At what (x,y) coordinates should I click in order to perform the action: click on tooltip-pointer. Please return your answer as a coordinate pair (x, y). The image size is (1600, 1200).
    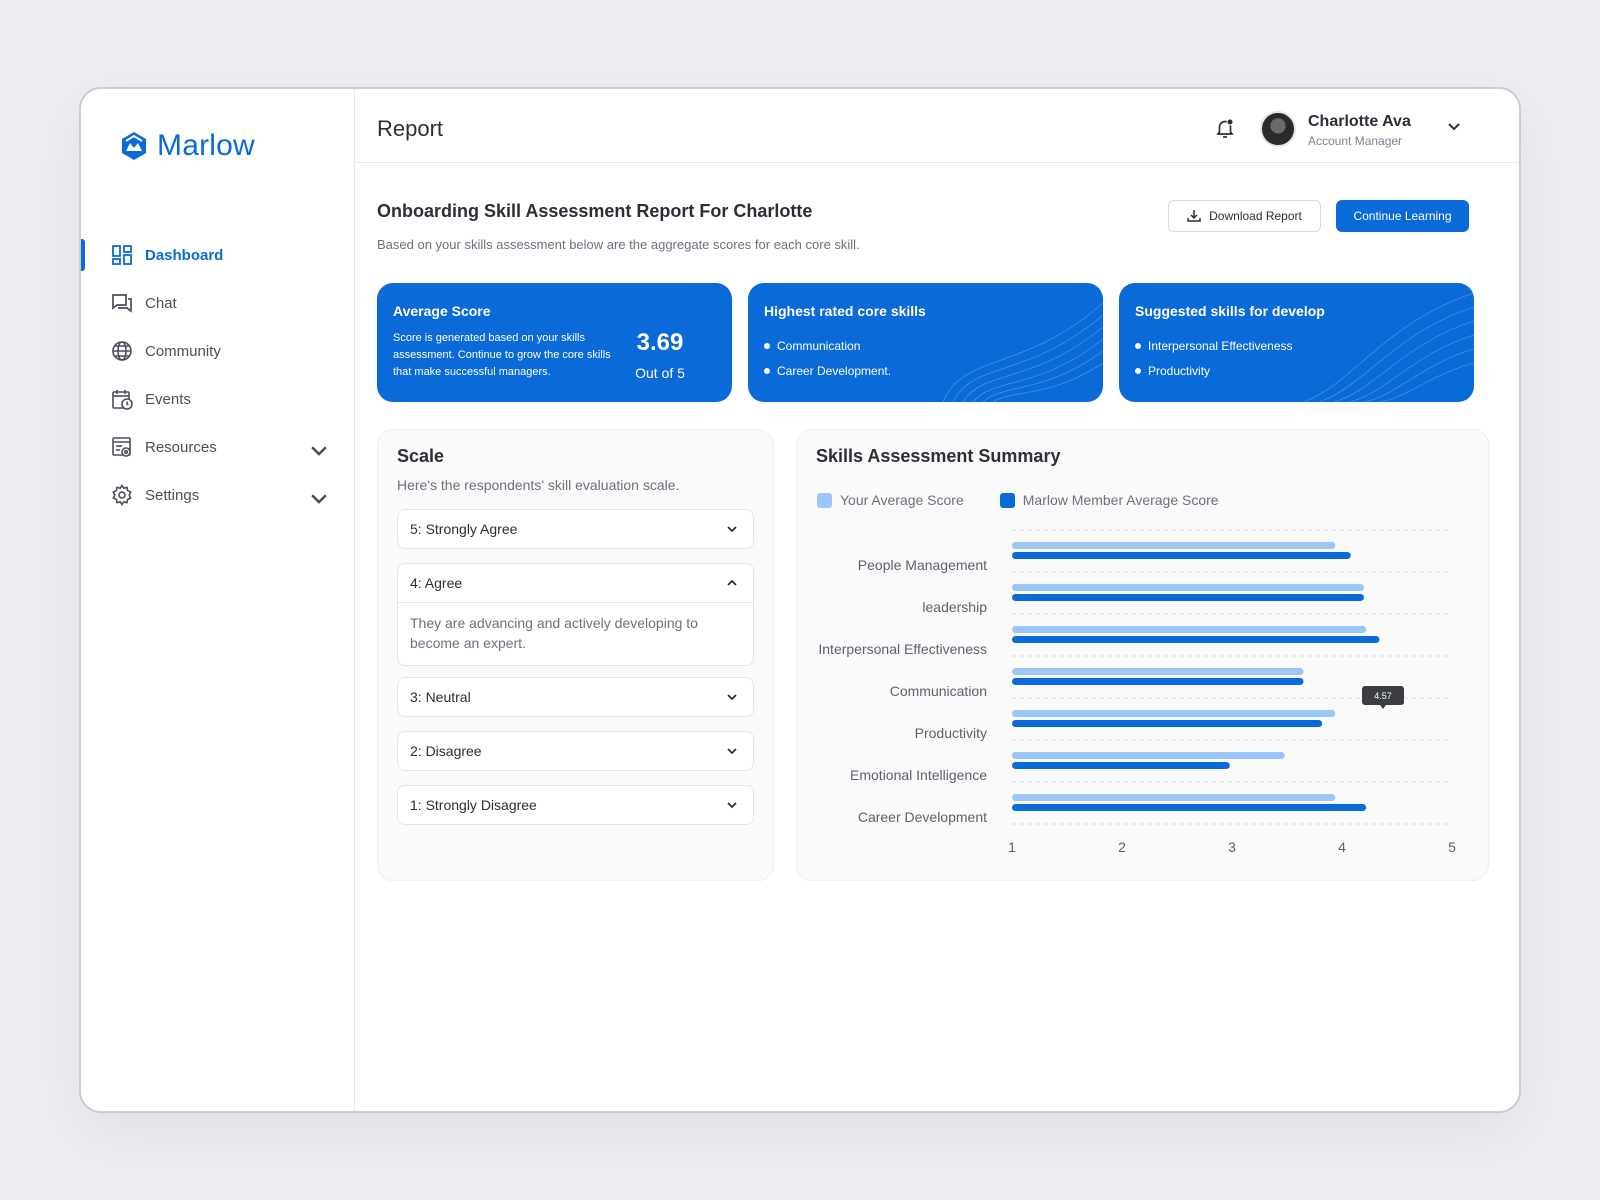
    Looking at the image, I should click on (1383, 707).